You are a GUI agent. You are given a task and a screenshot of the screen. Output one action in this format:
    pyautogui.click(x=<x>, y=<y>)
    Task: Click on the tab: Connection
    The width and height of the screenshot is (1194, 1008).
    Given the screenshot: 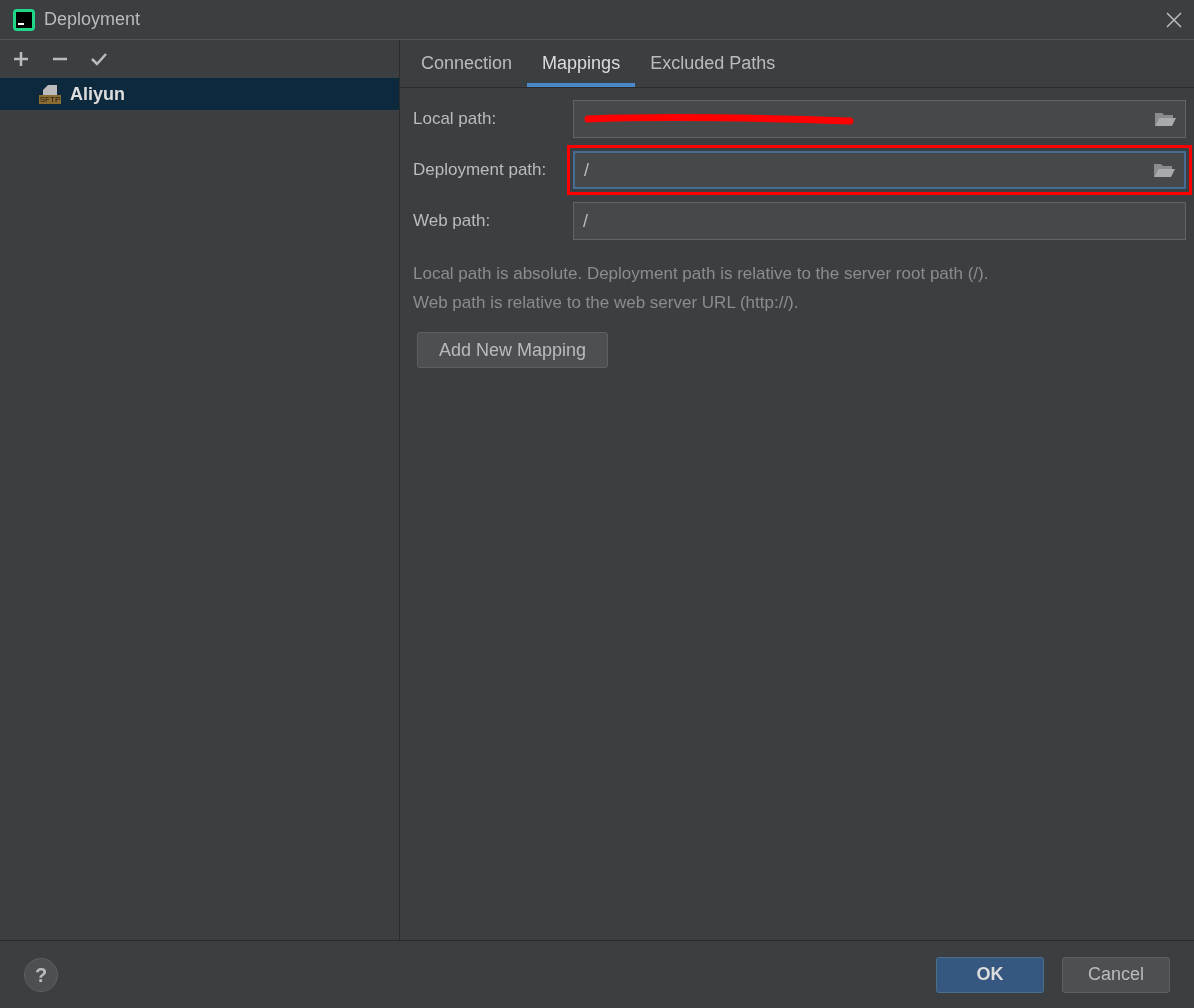 What is the action you would take?
    pyautogui.click(x=467, y=63)
    